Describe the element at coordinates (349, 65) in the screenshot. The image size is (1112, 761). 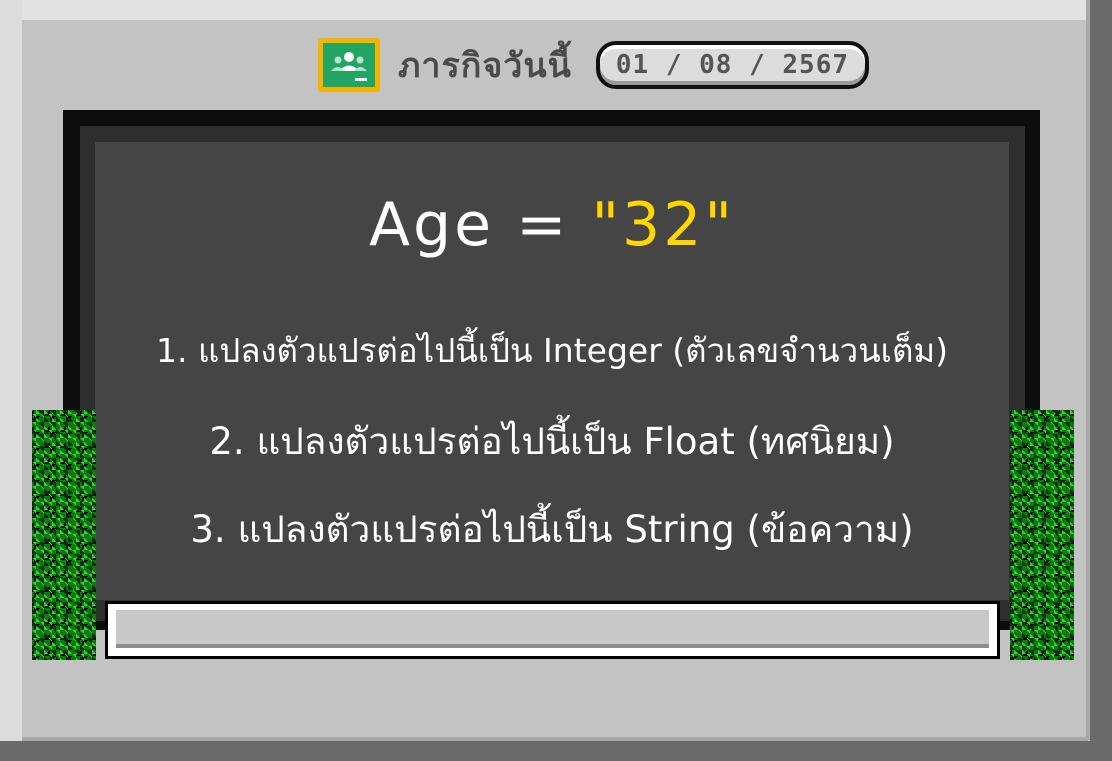
I see `google-classroom-icon` at that location.